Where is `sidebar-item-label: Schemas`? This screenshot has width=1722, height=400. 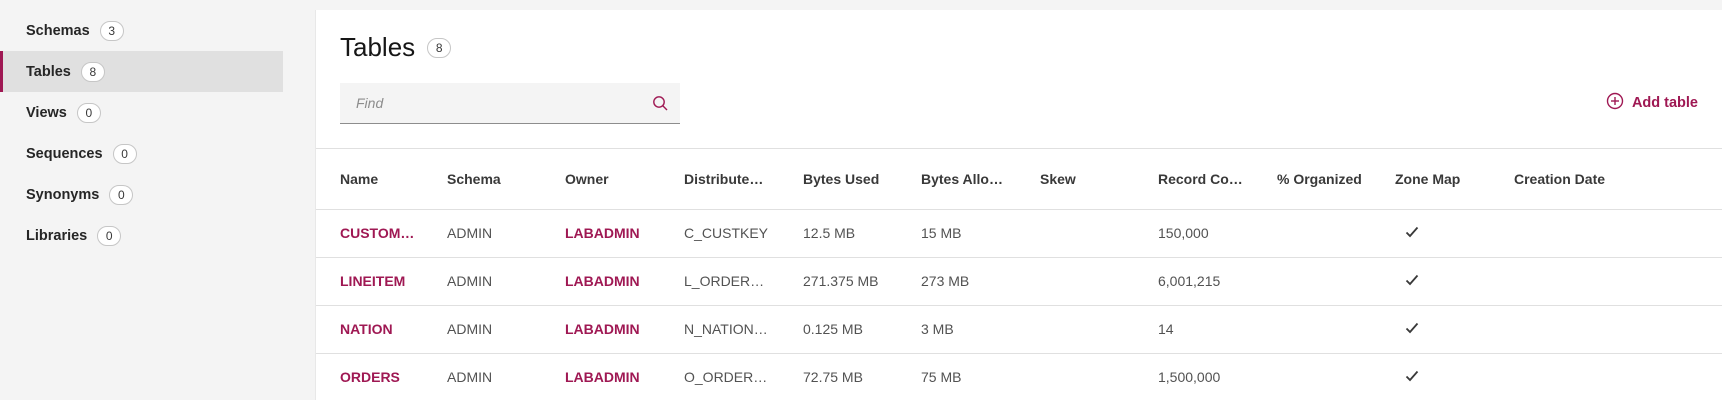 sidebar-item-label: Schemas is located at coordinates (58, 30).